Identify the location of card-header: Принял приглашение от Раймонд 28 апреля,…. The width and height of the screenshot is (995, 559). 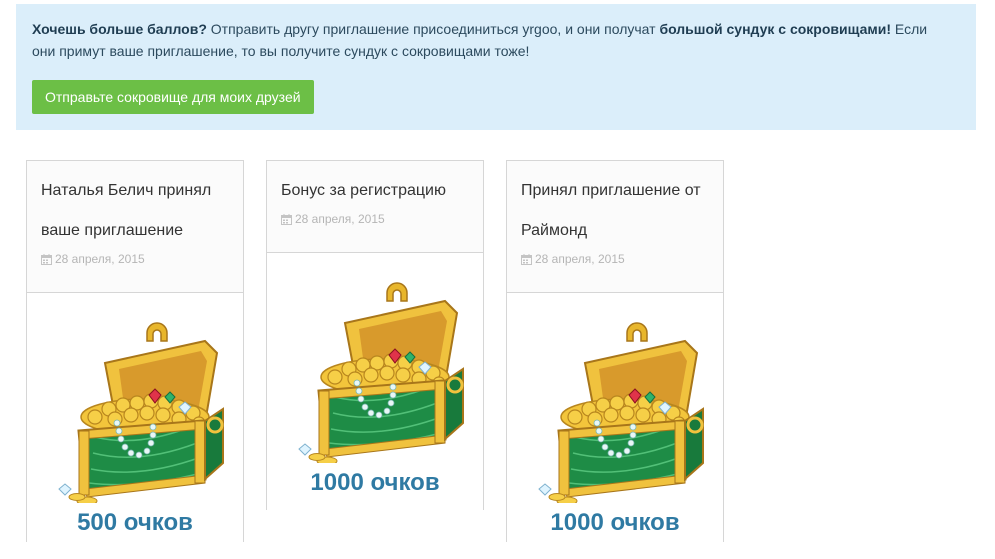
(615, 232).